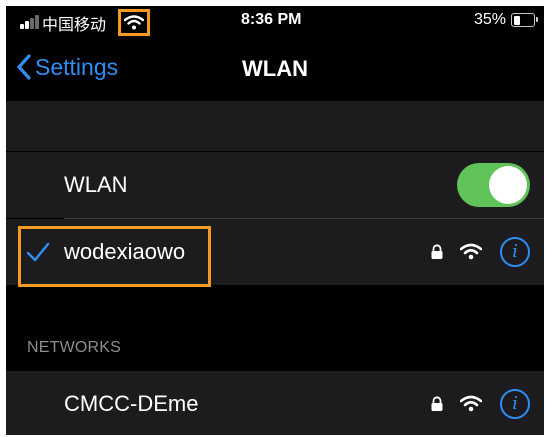  What do you see at coordinates (271, 19) in the screenshot?
I see `status-time: 8:36 PM` at bounding box center [271, 19].